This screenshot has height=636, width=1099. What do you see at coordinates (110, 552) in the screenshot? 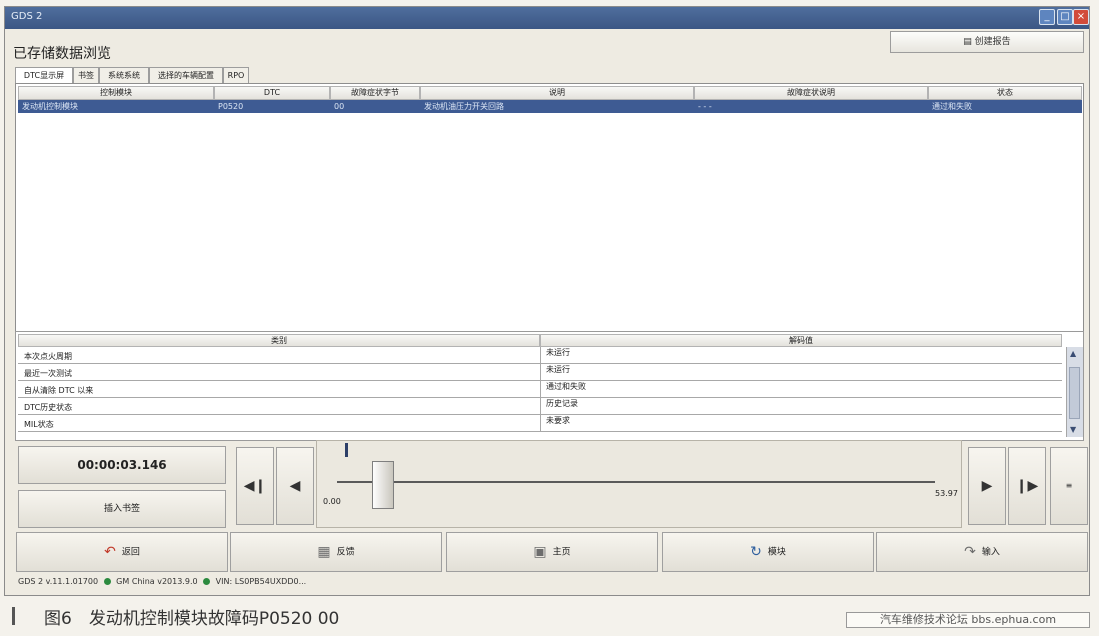
I see `back-arrow-icon: ↶` at bounding box center [110, 552].